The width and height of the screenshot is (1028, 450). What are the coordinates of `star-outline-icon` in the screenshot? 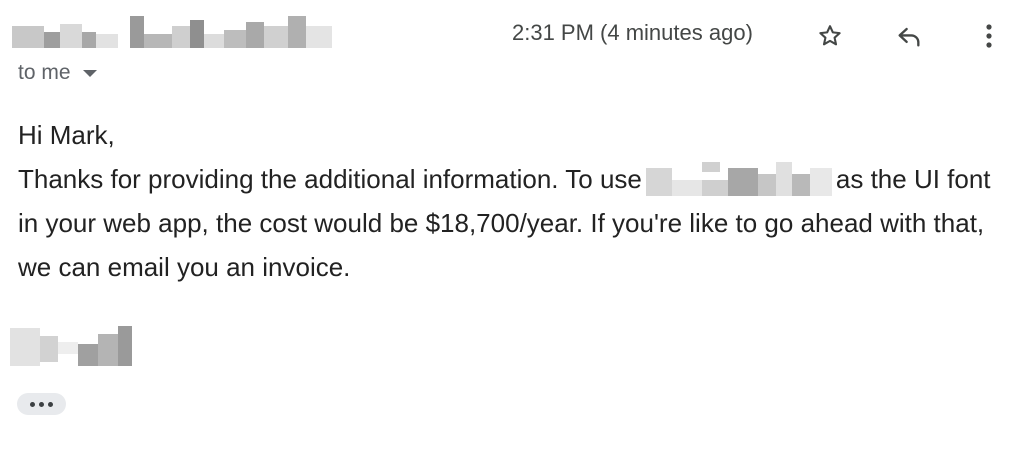 It's located at (830, 35).